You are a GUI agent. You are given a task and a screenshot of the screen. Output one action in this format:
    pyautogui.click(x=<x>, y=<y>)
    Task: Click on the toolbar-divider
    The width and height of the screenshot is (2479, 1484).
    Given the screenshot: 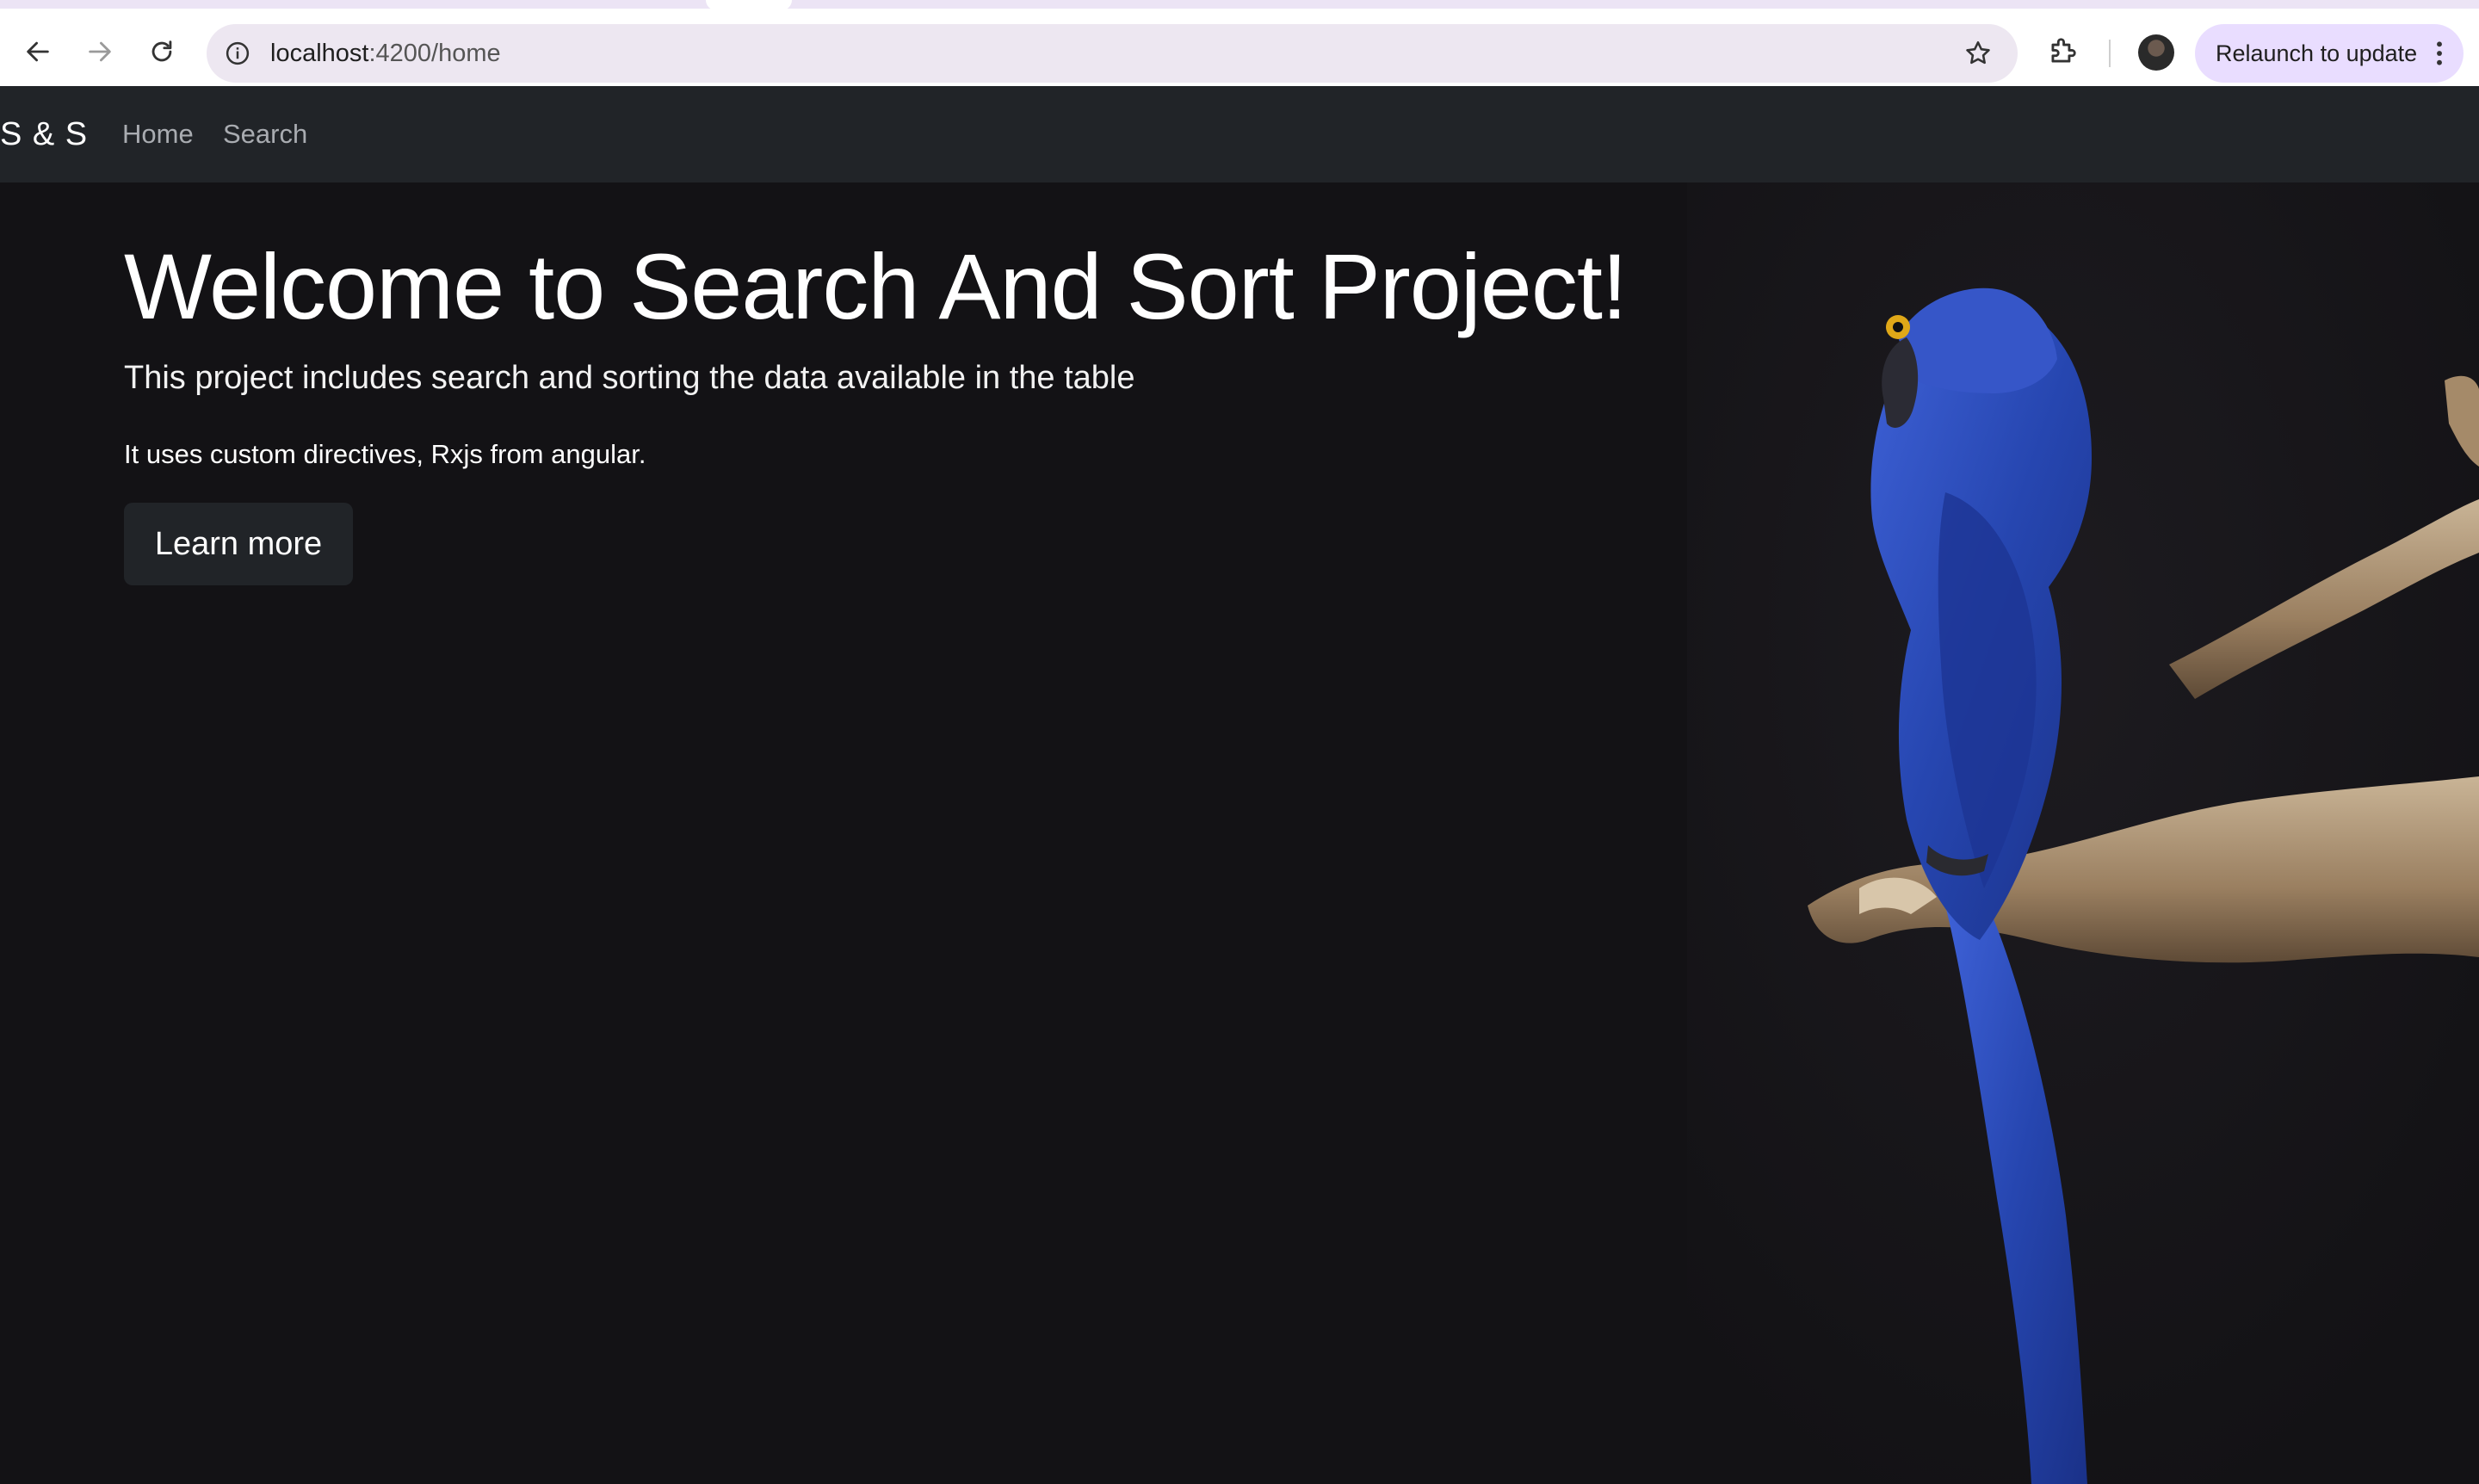 What is the action you would take?
    pyautogui.click(x=2110, y=53)
    